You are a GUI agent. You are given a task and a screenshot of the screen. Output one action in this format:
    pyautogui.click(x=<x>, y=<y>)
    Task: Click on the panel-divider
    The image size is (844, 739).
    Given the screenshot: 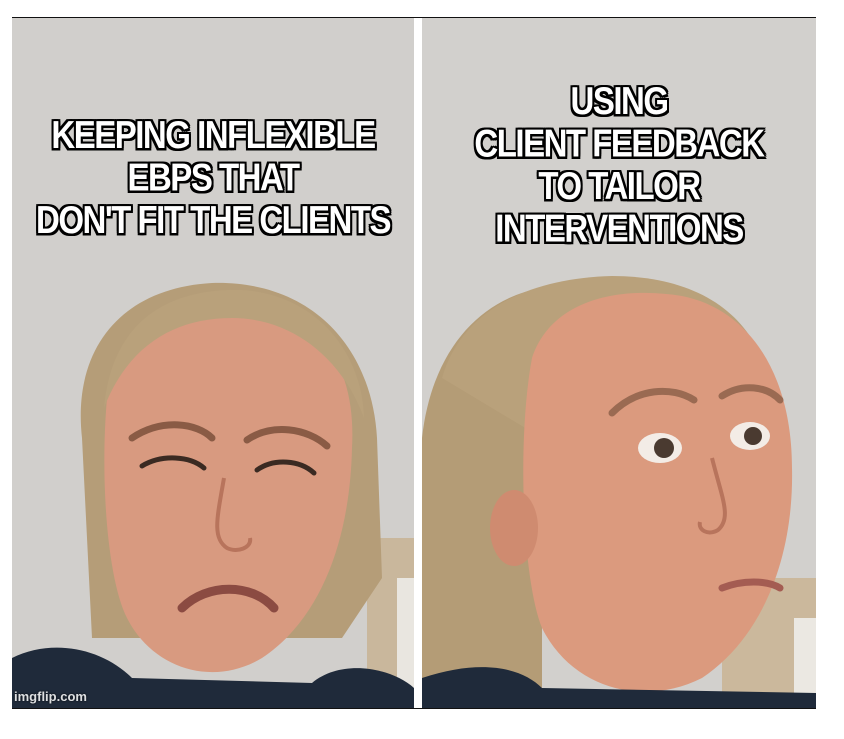 What is the action you would take?
    pyautogui.click(x=418, y=363)
    